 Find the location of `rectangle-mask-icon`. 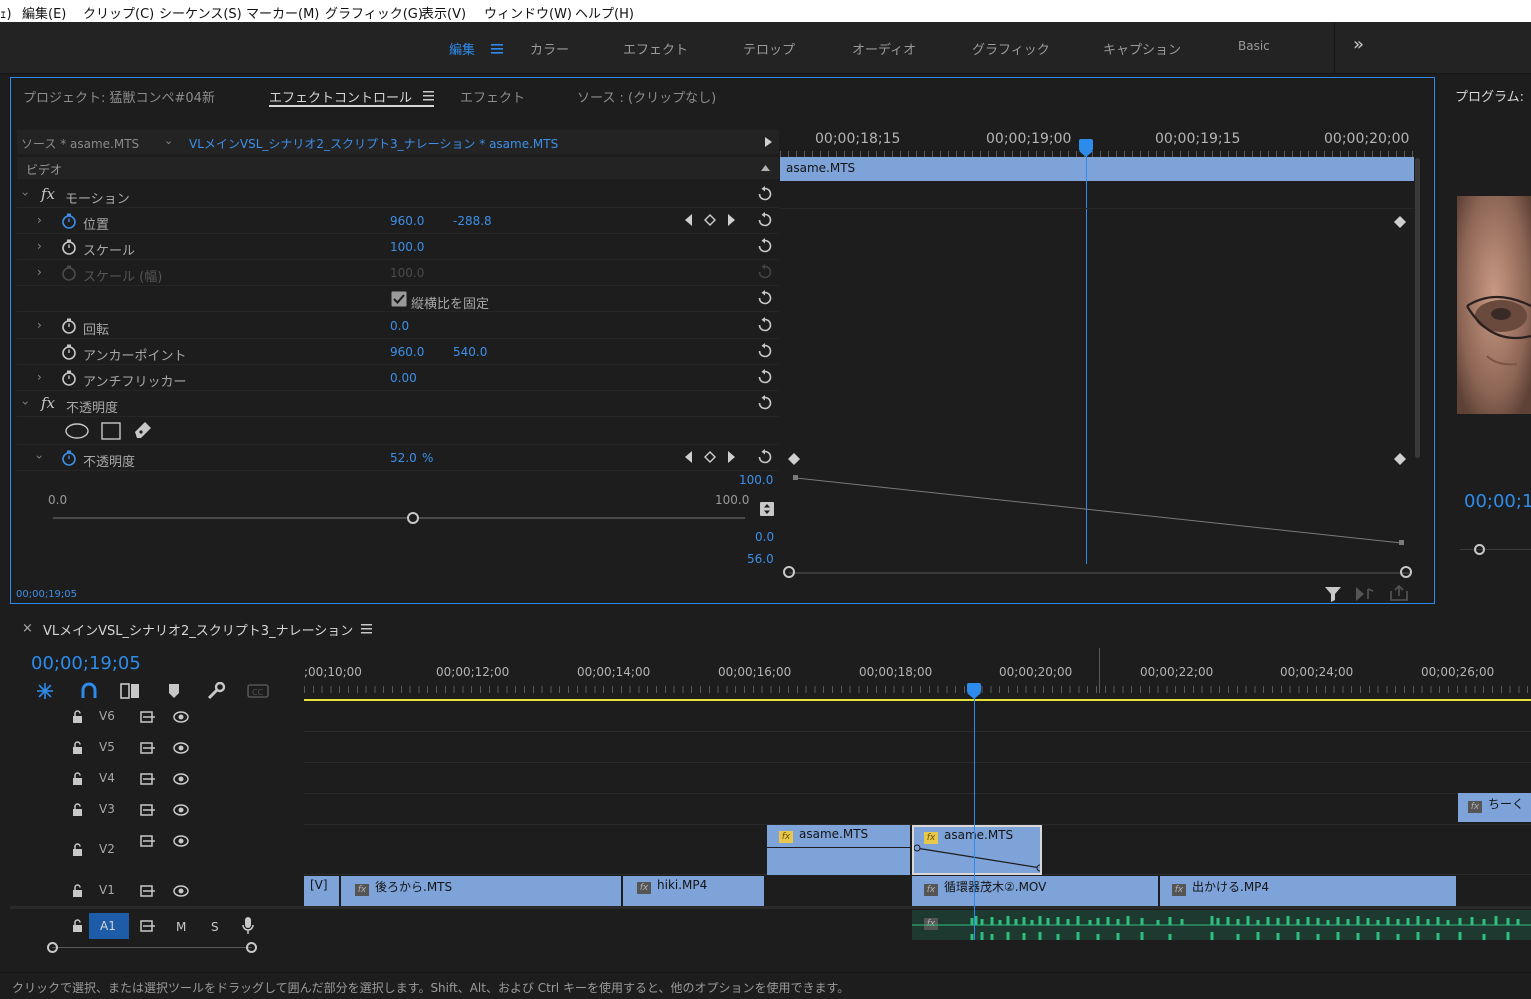

rectangle-mask-icon is located at coordinates (111, 431).